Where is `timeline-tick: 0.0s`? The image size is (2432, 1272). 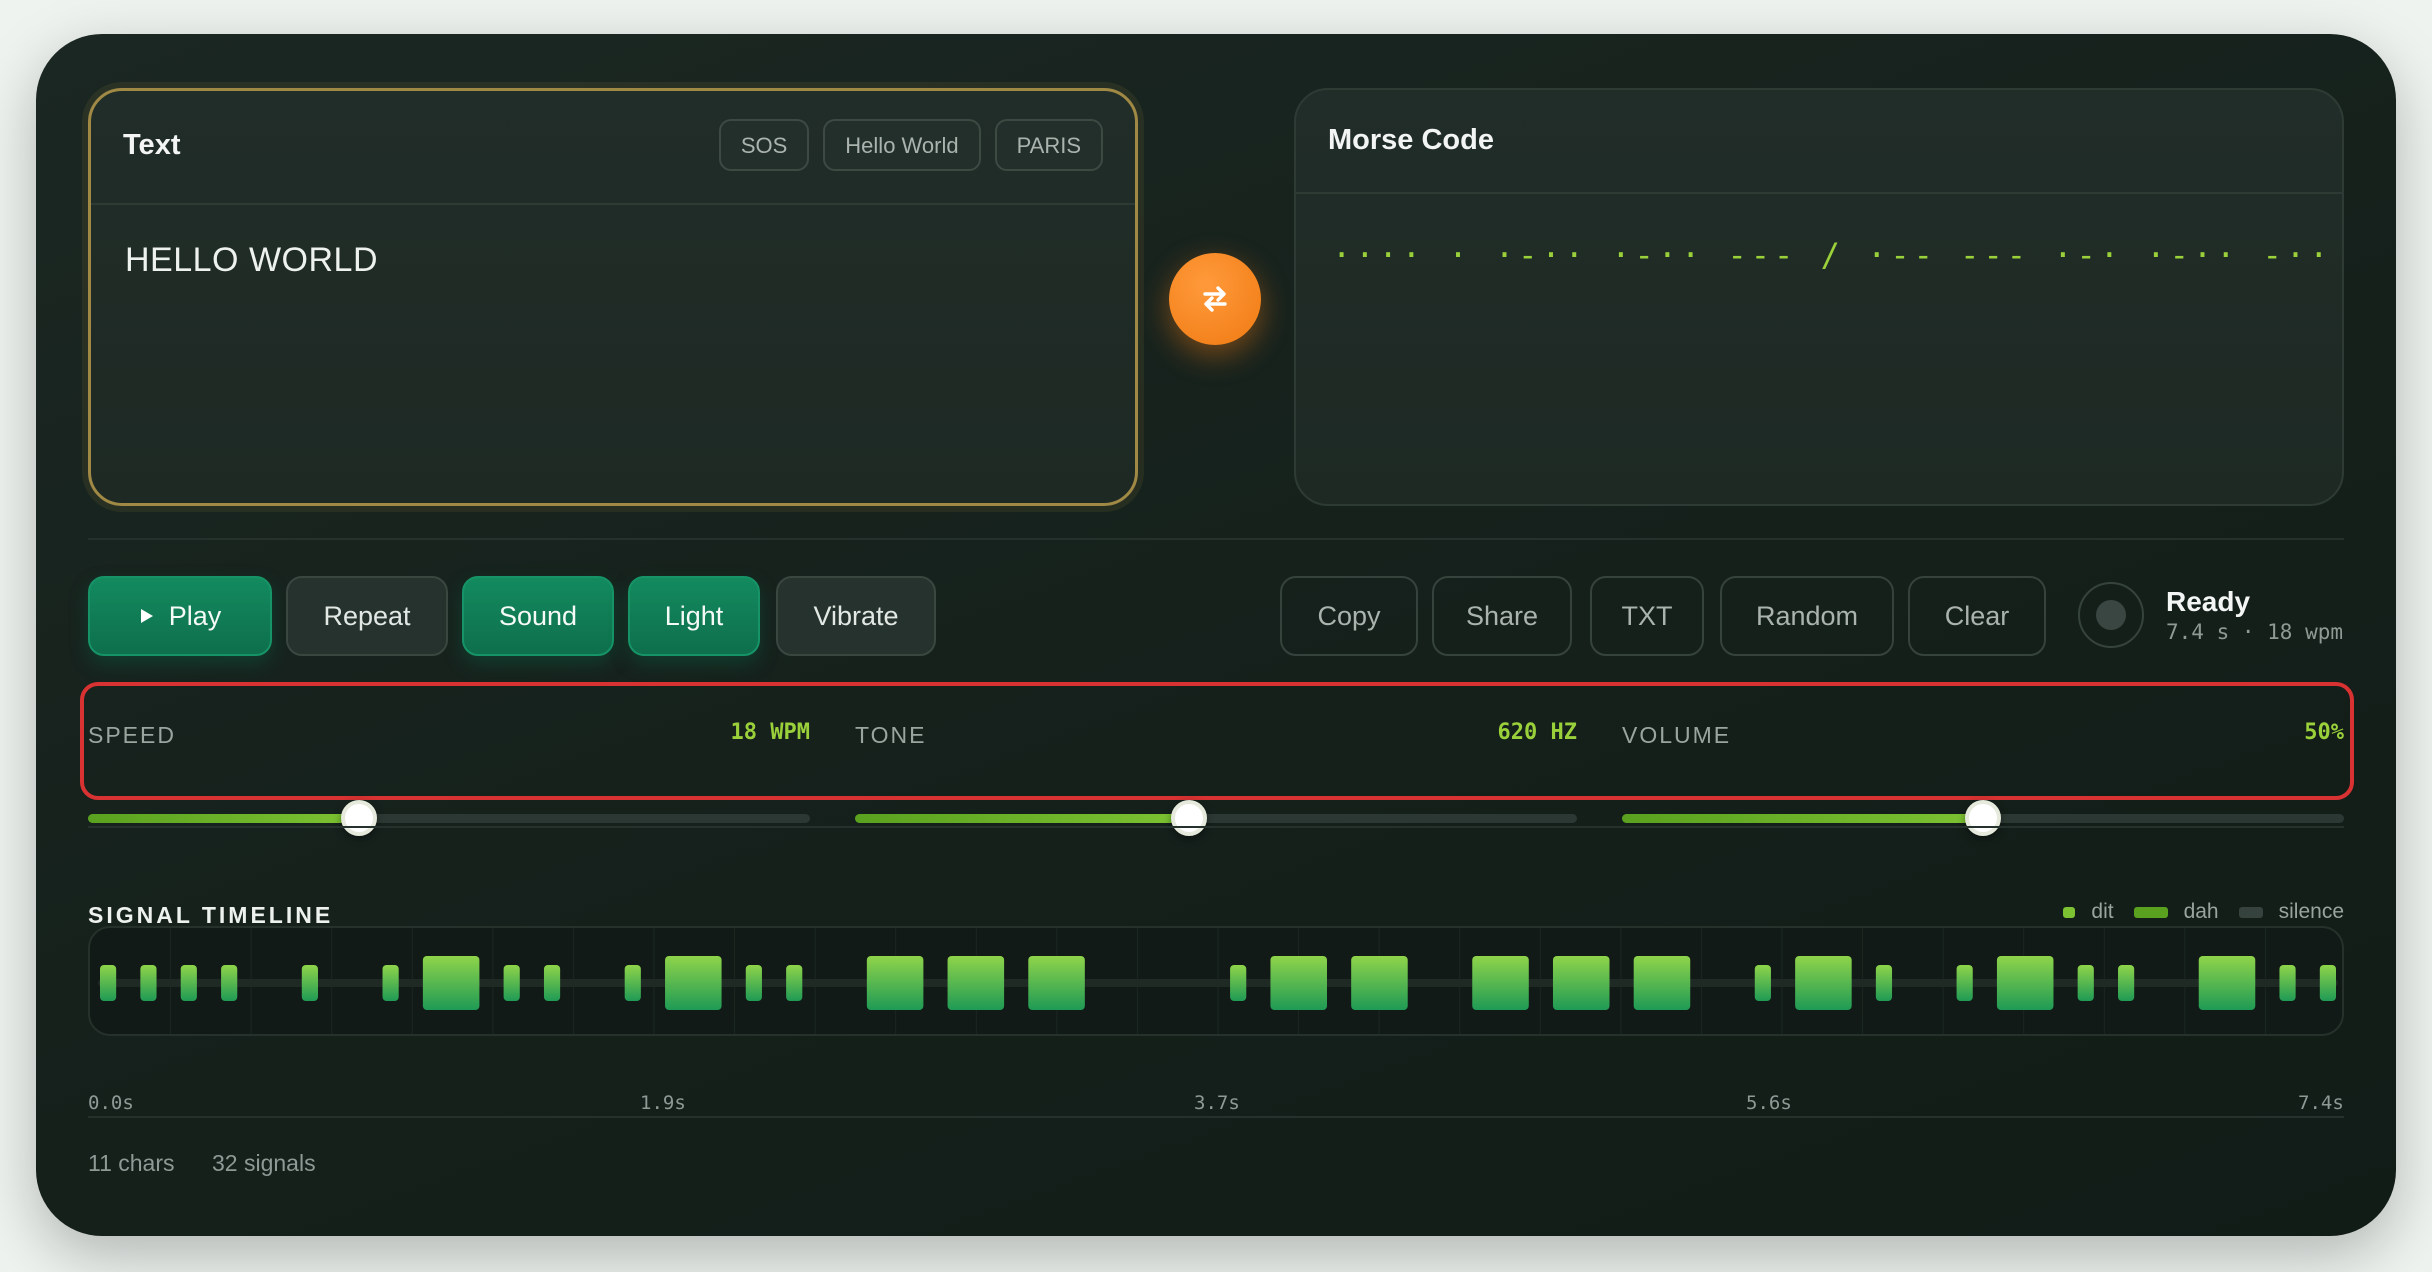
timeline-tick: 0.0s is located at coordinates (111, 1103).